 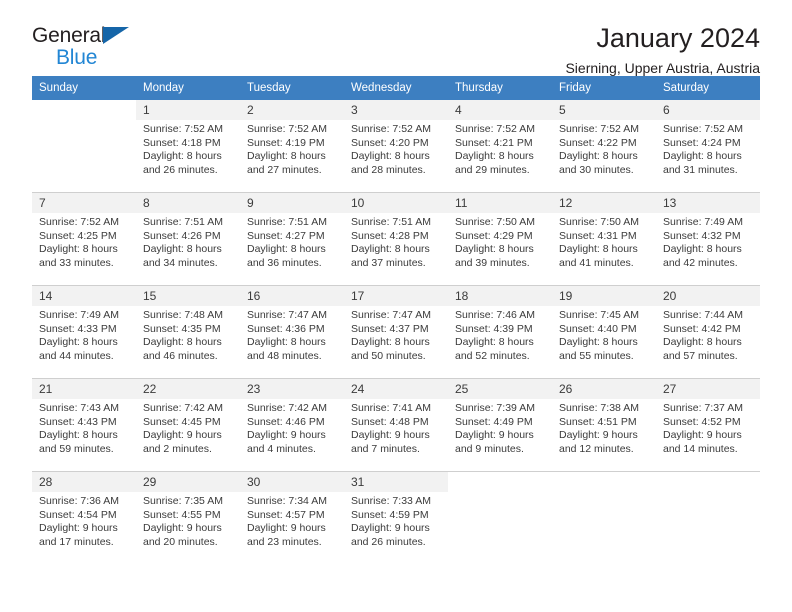 I want to click on sunrise-text: Sunrise: 7:46 AM, so click(x=495, y=315).